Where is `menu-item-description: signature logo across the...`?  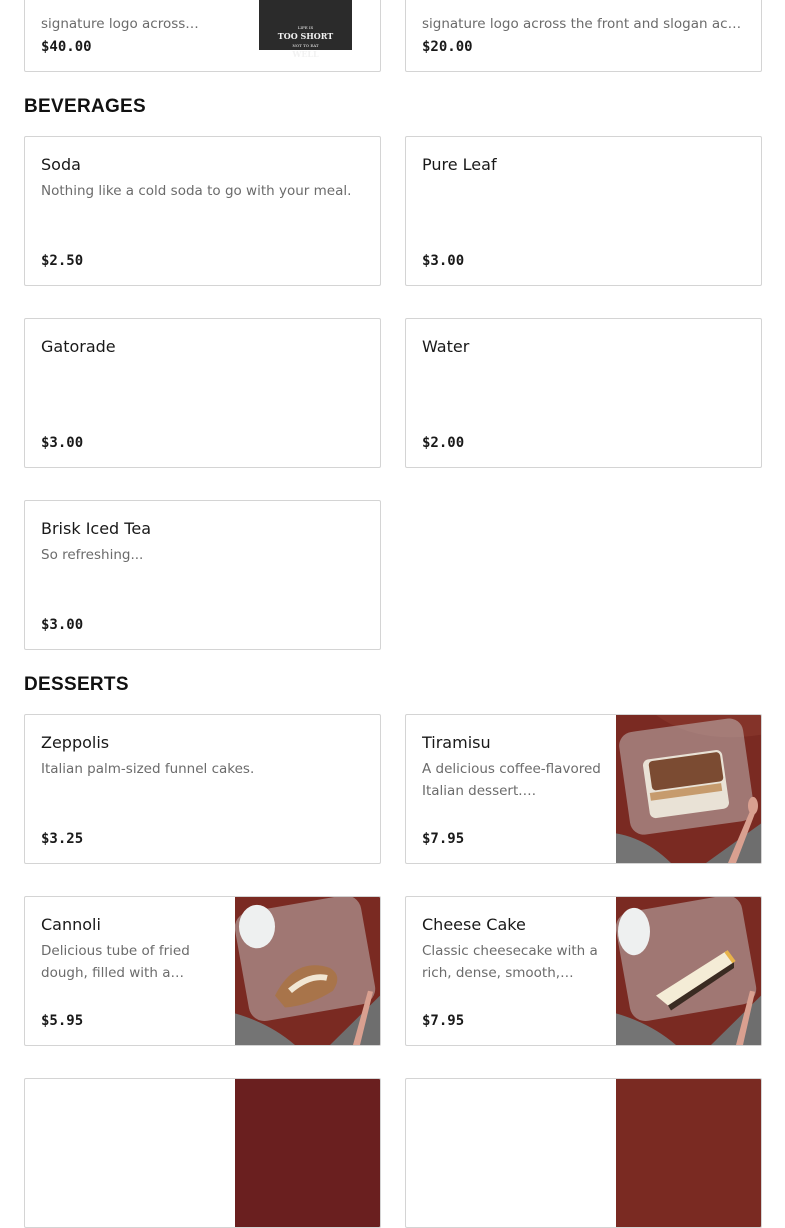 menu-item-description: signature logo across the... is located at coordinates (113, 24).